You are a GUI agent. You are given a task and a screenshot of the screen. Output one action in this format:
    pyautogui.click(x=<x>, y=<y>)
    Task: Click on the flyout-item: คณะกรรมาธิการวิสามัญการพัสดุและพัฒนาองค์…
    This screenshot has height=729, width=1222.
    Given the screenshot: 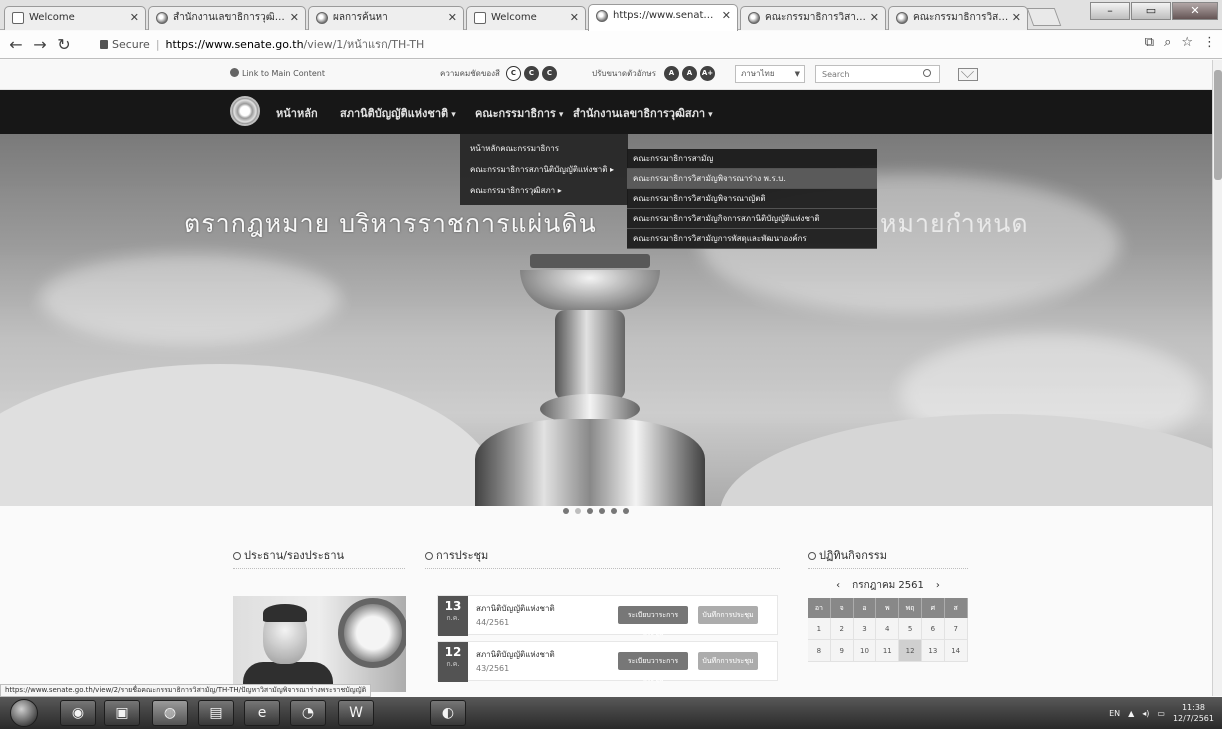 What is the action you would take?
    pyautogui.click(x=752, y=239)
    